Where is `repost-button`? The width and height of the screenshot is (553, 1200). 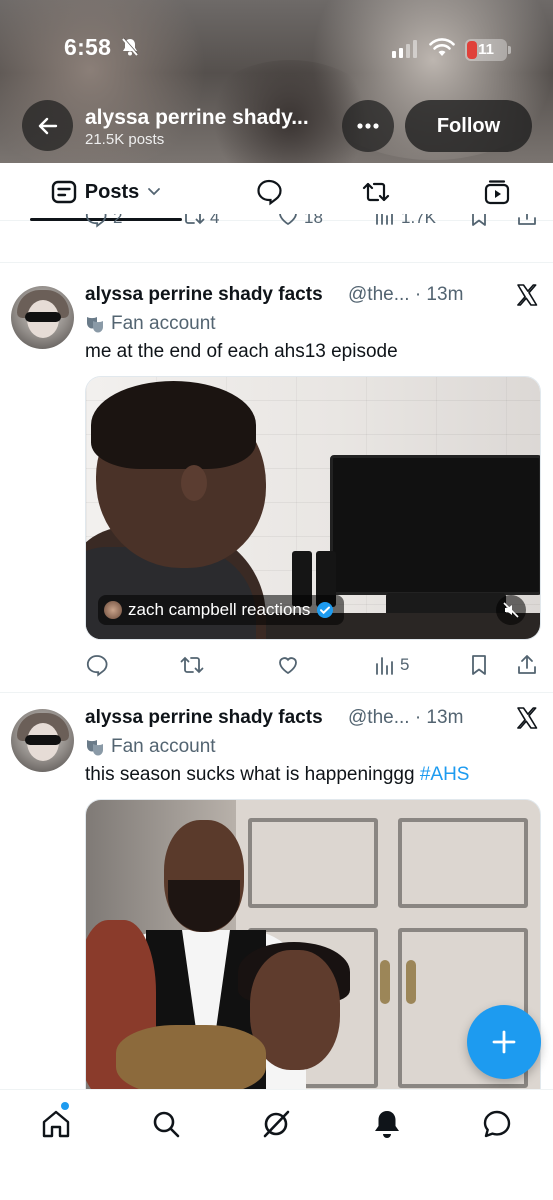
repost-button is located at coordinates (192, 665).